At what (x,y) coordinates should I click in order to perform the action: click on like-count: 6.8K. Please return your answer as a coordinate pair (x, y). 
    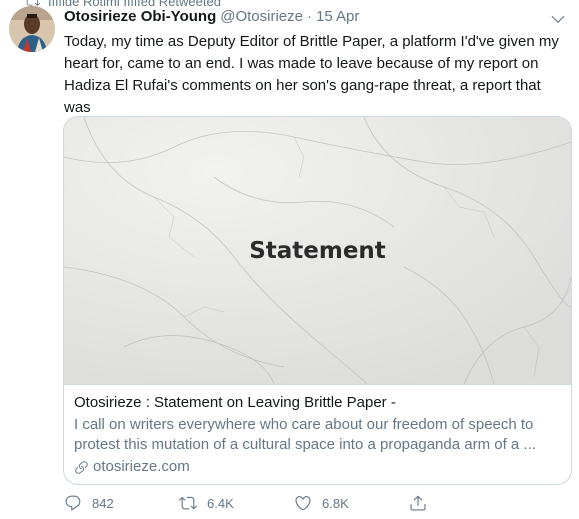
    Looking at the image, I should click on (335, 503).